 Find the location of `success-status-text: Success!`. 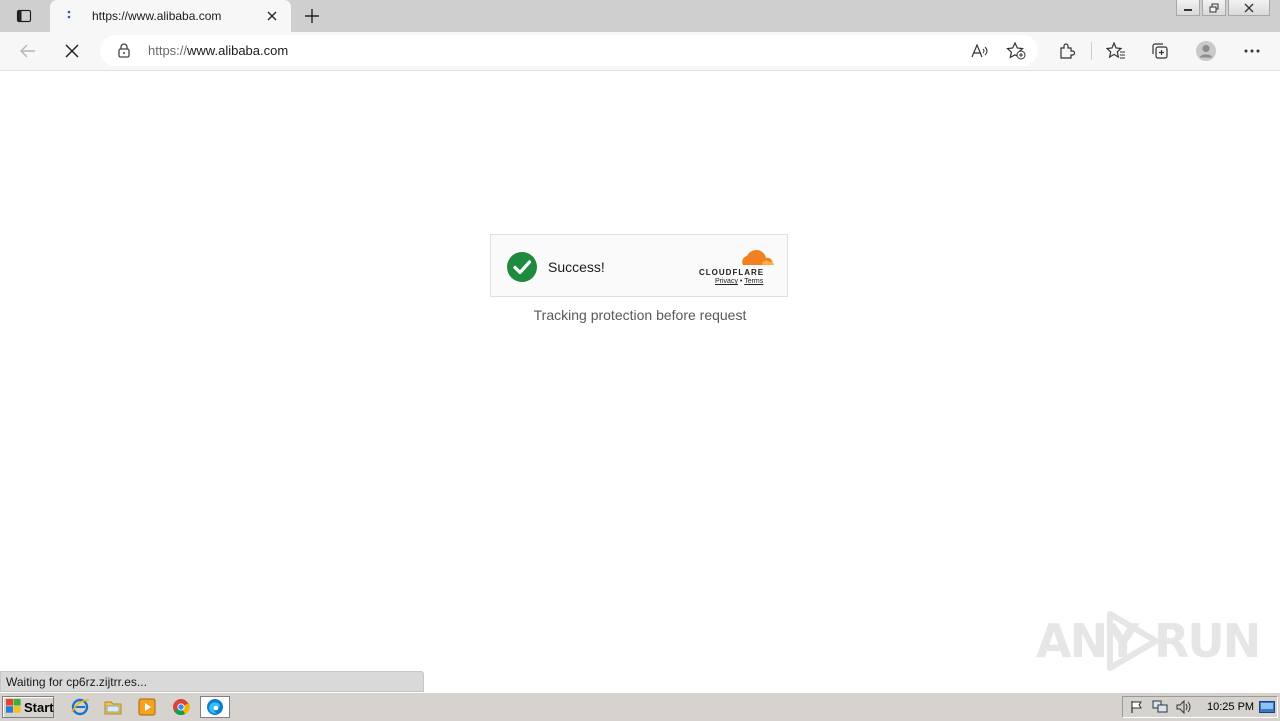

success-status-text: Success! is located at coordinates (576, 267).